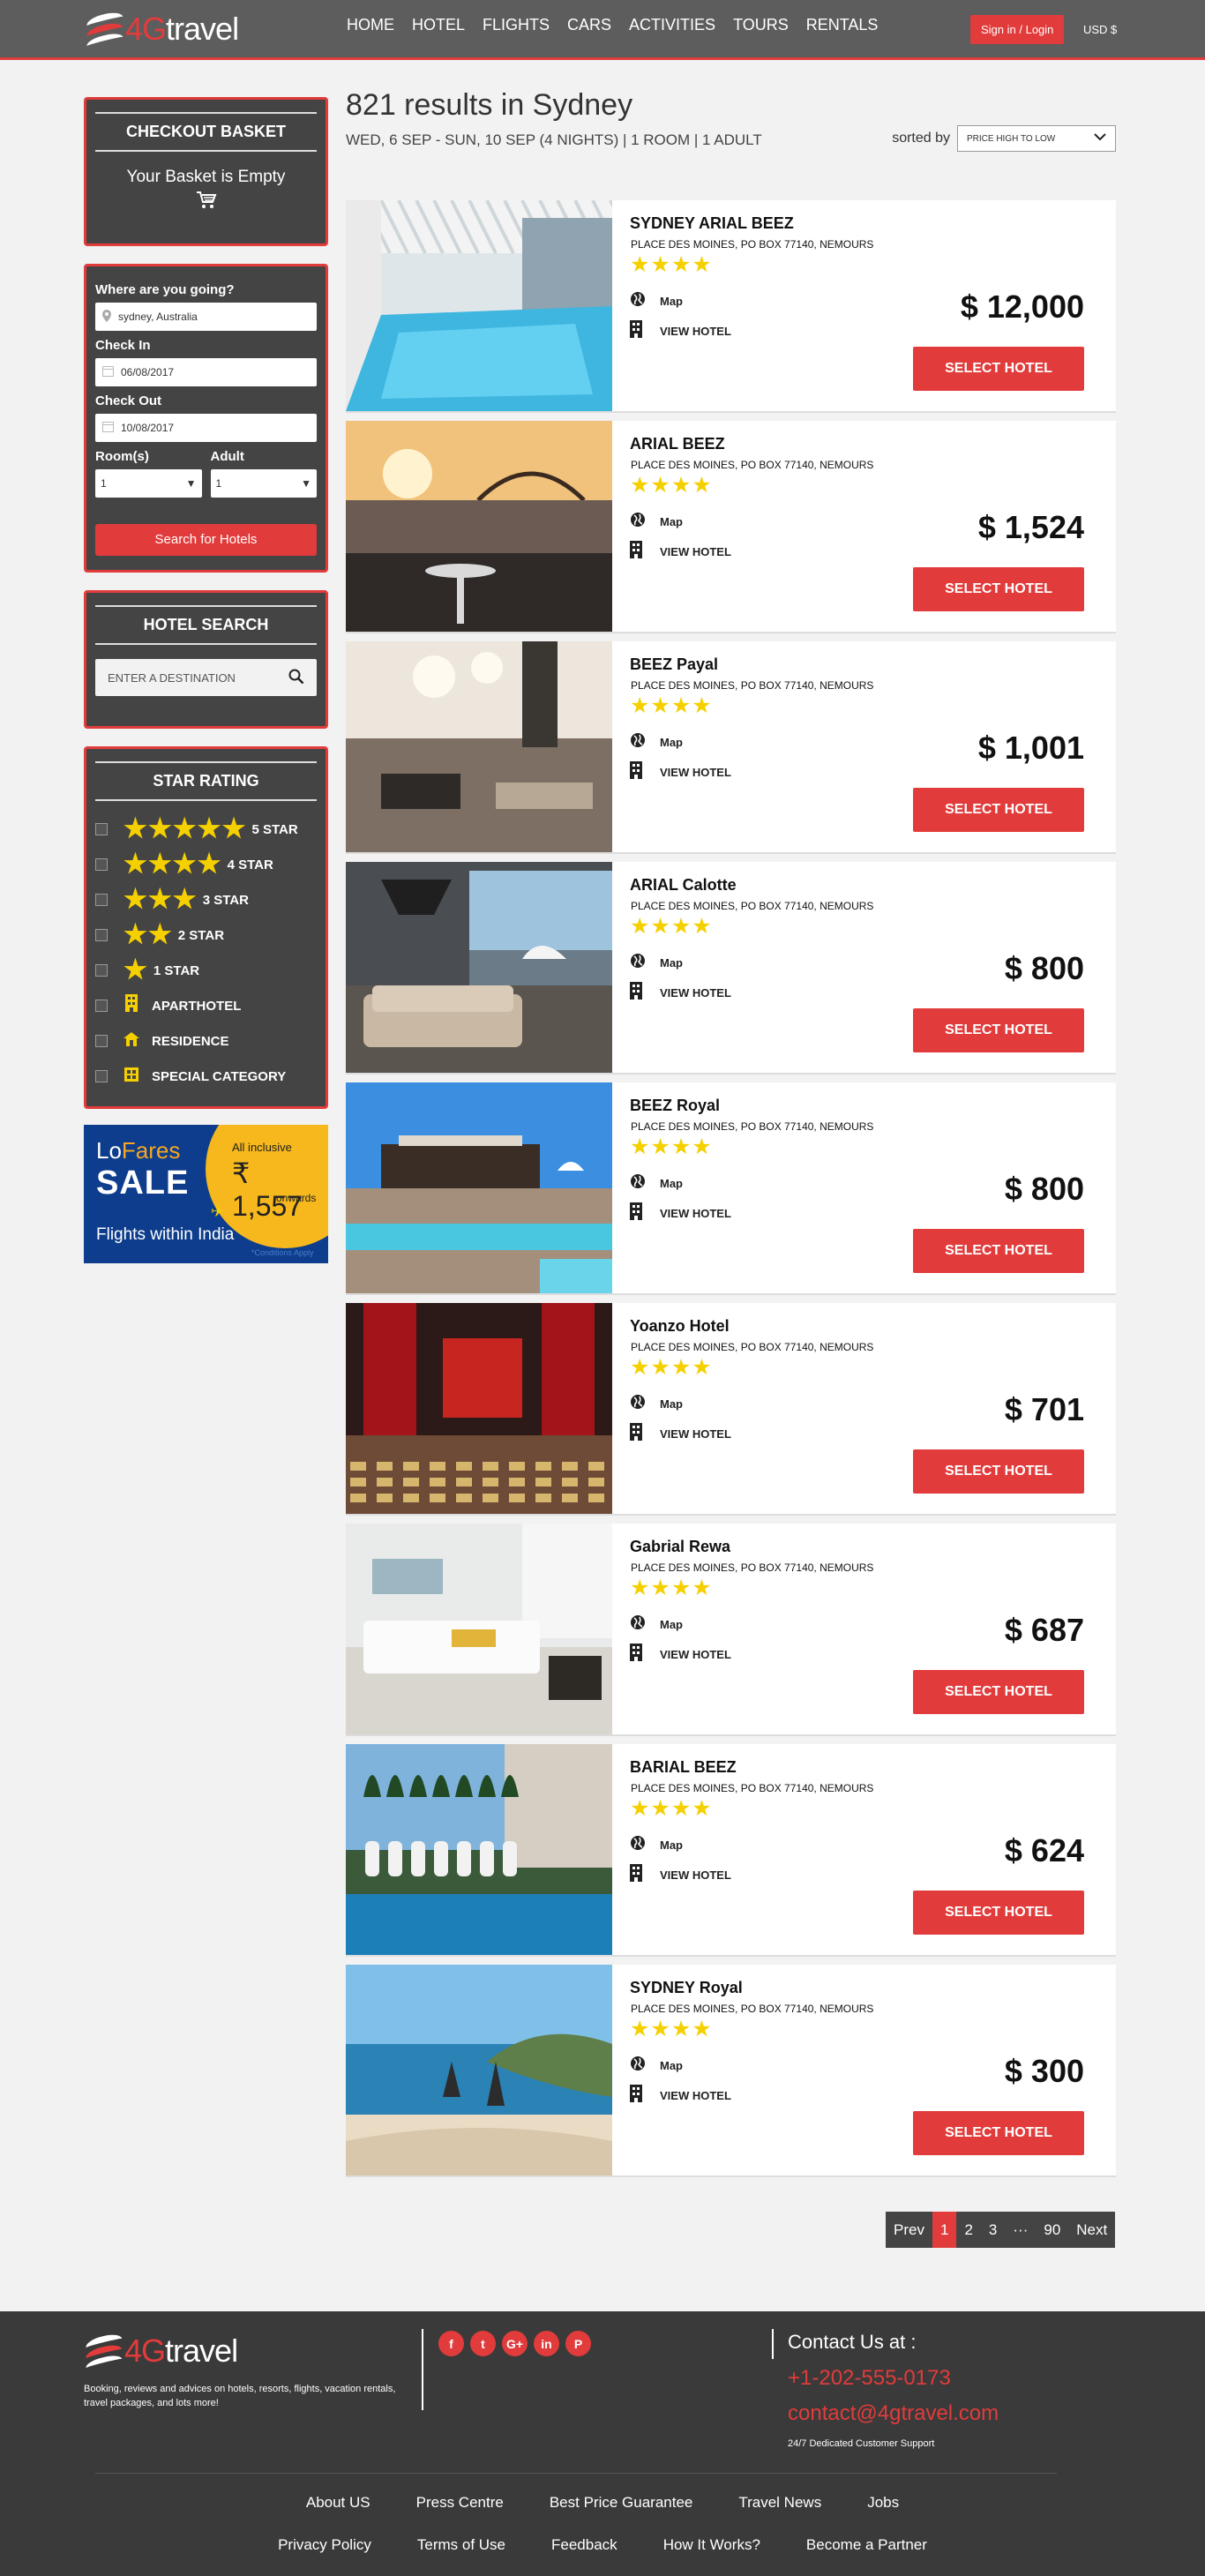 This screenshot has height=2576, width=1205. What do you see at coordinates (461, 2545) in the screenshot?
I see `footer-link-terms: Terms of Use` at bounding box center [461, 2545].